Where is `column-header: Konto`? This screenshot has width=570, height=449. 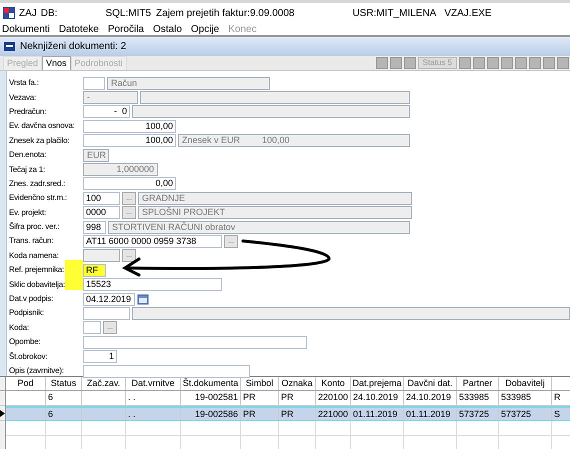
column-header: Konto is located at coordinates (333, 383).